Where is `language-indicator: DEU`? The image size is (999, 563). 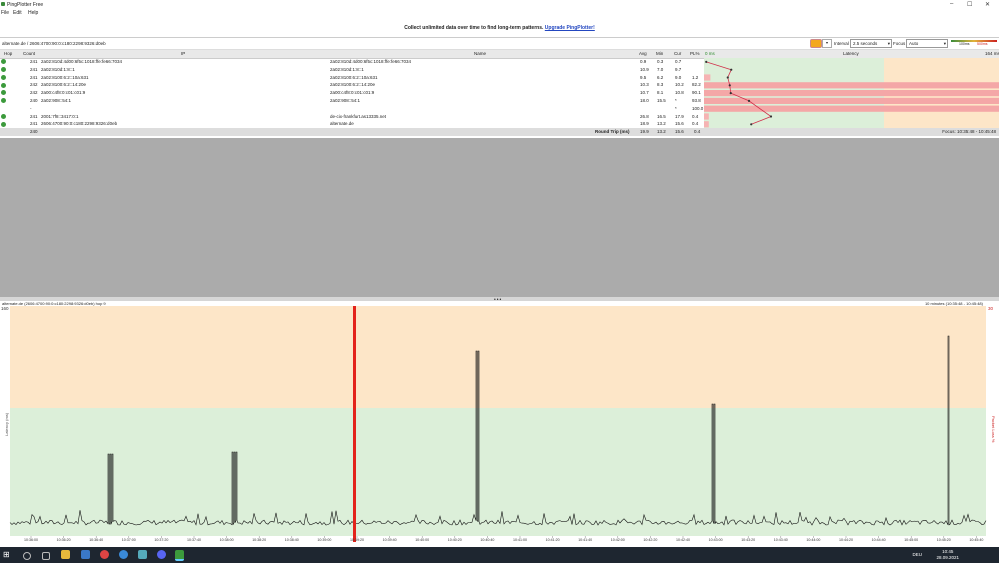 language-indicator: DEU is located at coordinates (917, 554).